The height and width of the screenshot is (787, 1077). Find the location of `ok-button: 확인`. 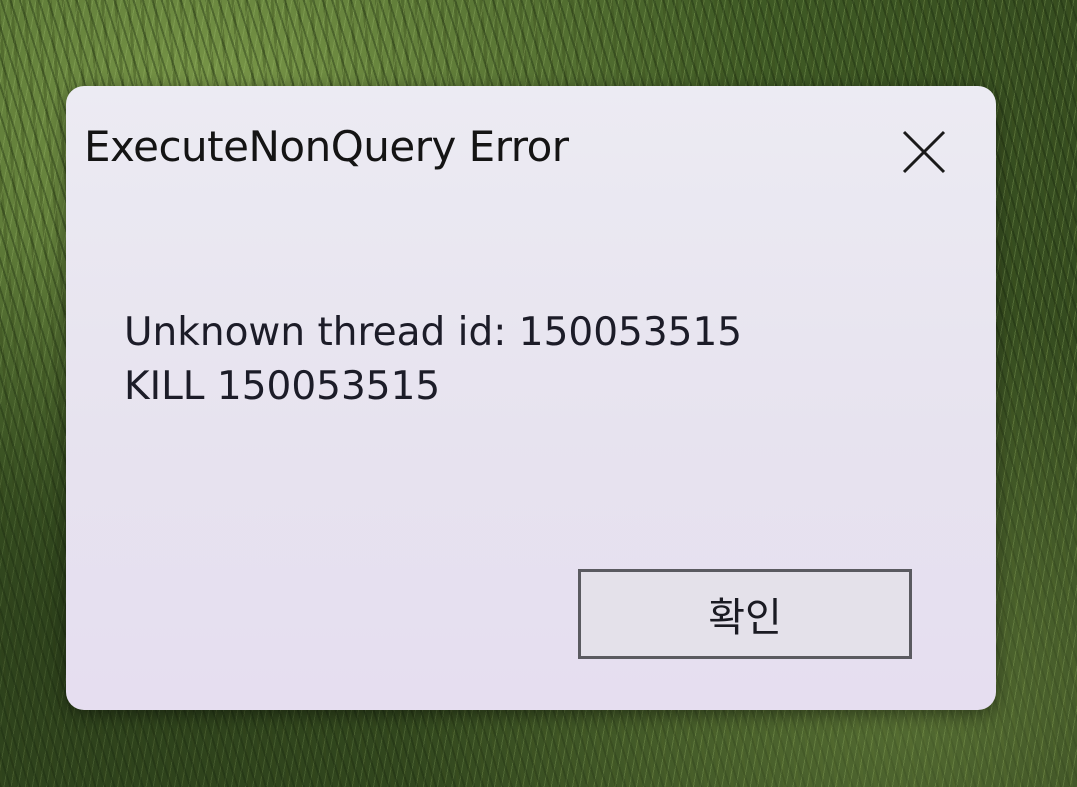

ok-button: 확인 is located at coordinates (745, 614).